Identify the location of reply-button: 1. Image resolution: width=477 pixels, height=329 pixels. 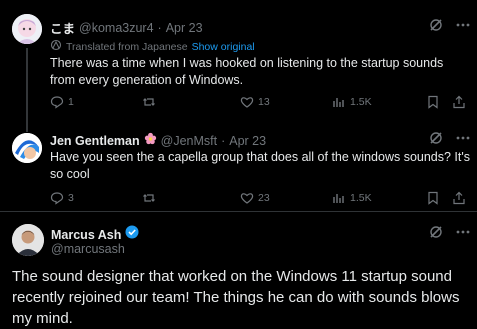
(62, 102).